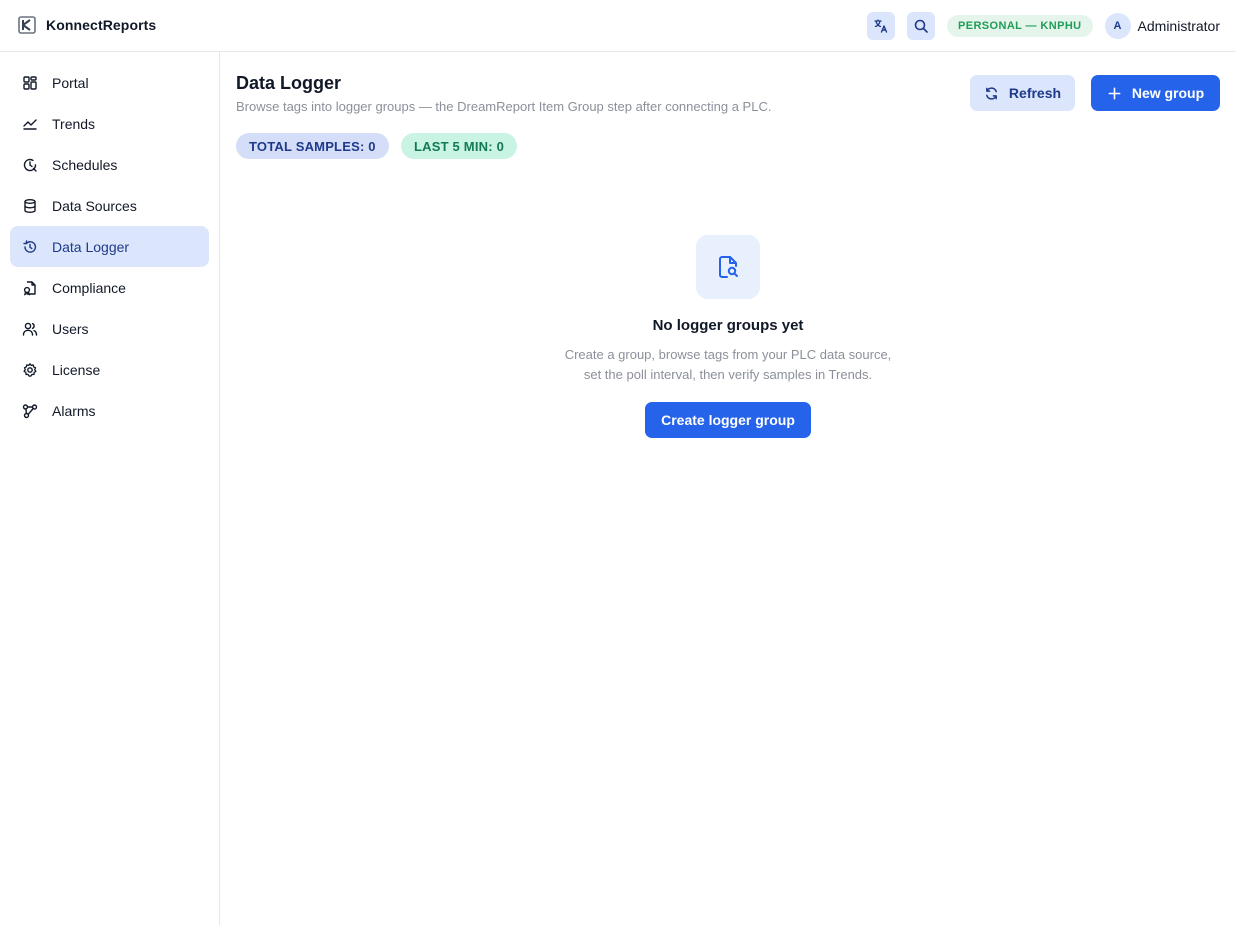 The width and height of the screenshot is (1236, 925). I want to click on create-logger-group-button: Create logger group, so click(728, 420).